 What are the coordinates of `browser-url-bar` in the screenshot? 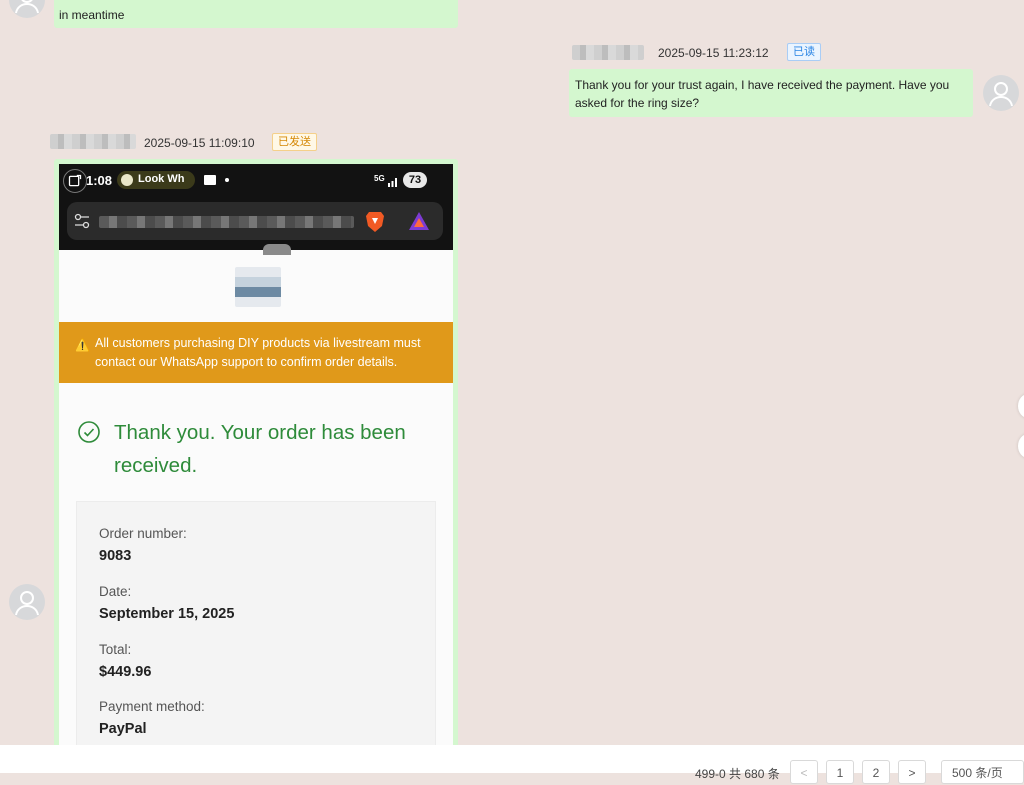 It's located at (255, 221).